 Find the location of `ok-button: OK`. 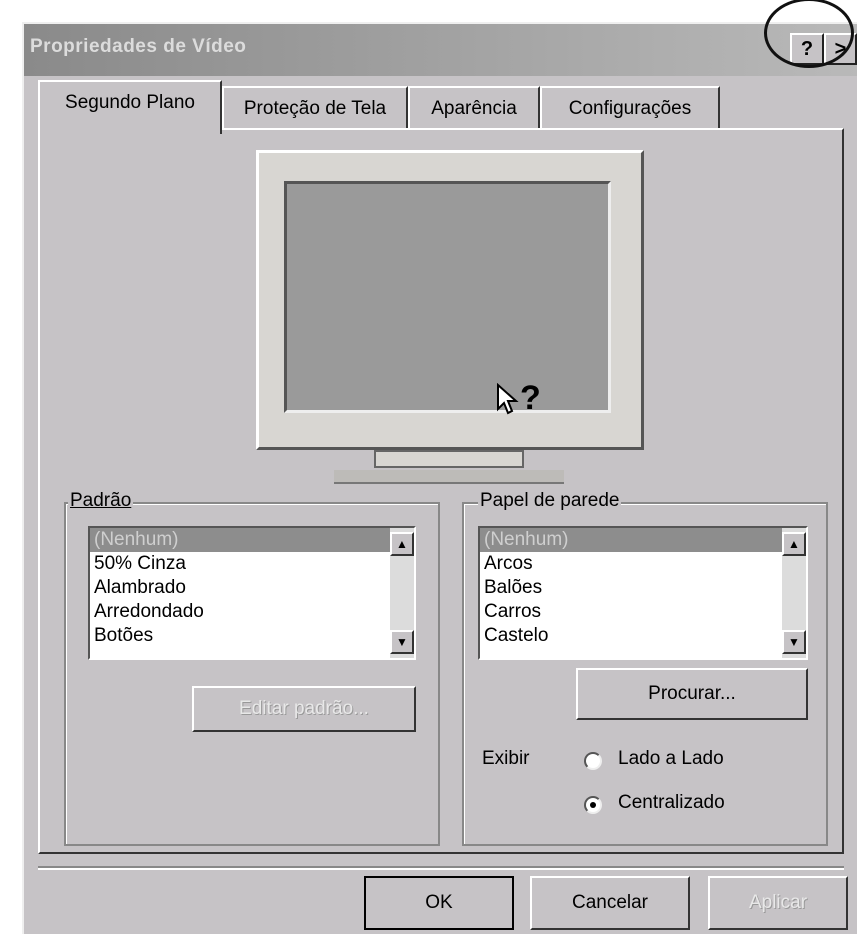

ok-button: OK is located at coordinates (439, 903).